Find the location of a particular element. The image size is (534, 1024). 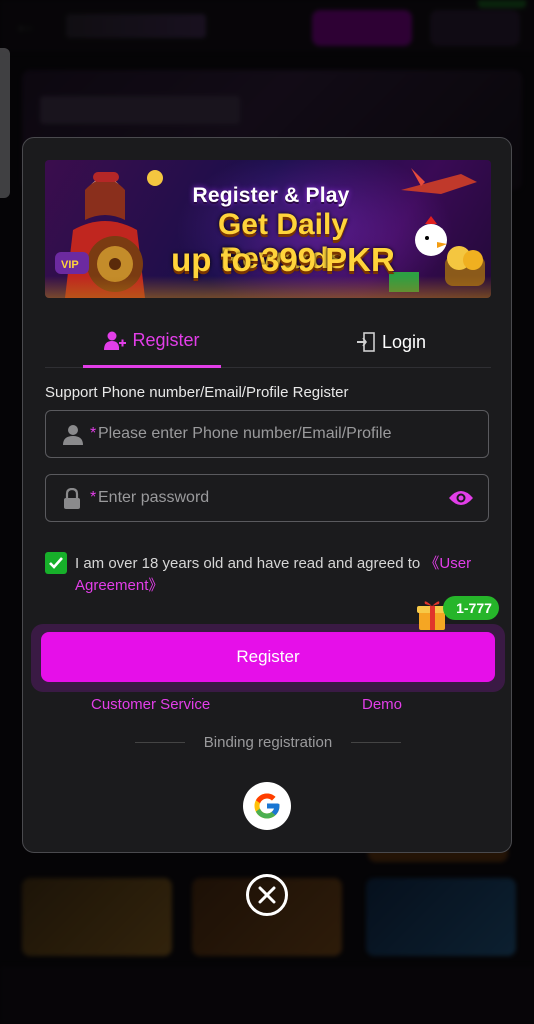

binding-divider: Binding registration is located at coordinates (268, 743).